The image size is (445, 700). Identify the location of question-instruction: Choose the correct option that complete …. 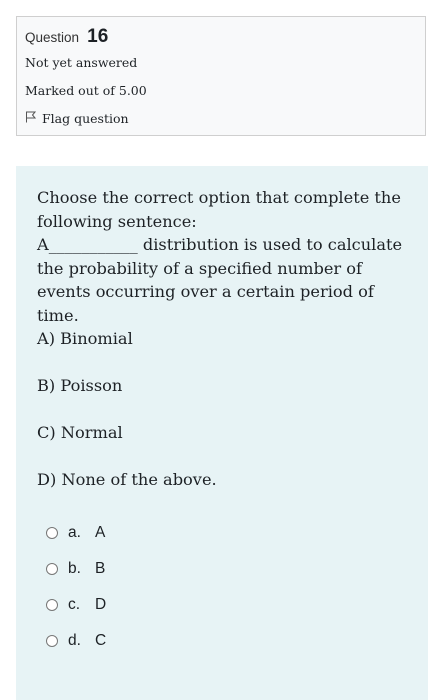
(219, 209).